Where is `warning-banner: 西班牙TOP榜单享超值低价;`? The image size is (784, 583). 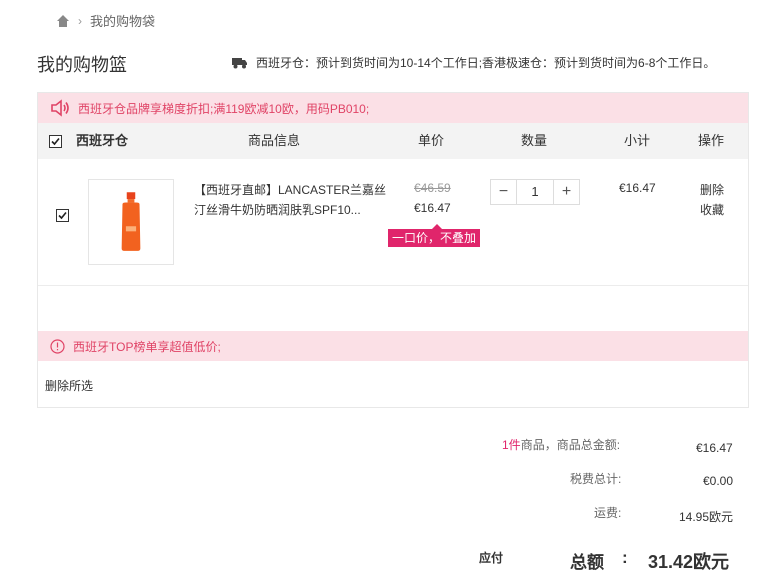 warning-banner: 西班牙TOP榜单享超值低价; is located at coordinates (393, 346).